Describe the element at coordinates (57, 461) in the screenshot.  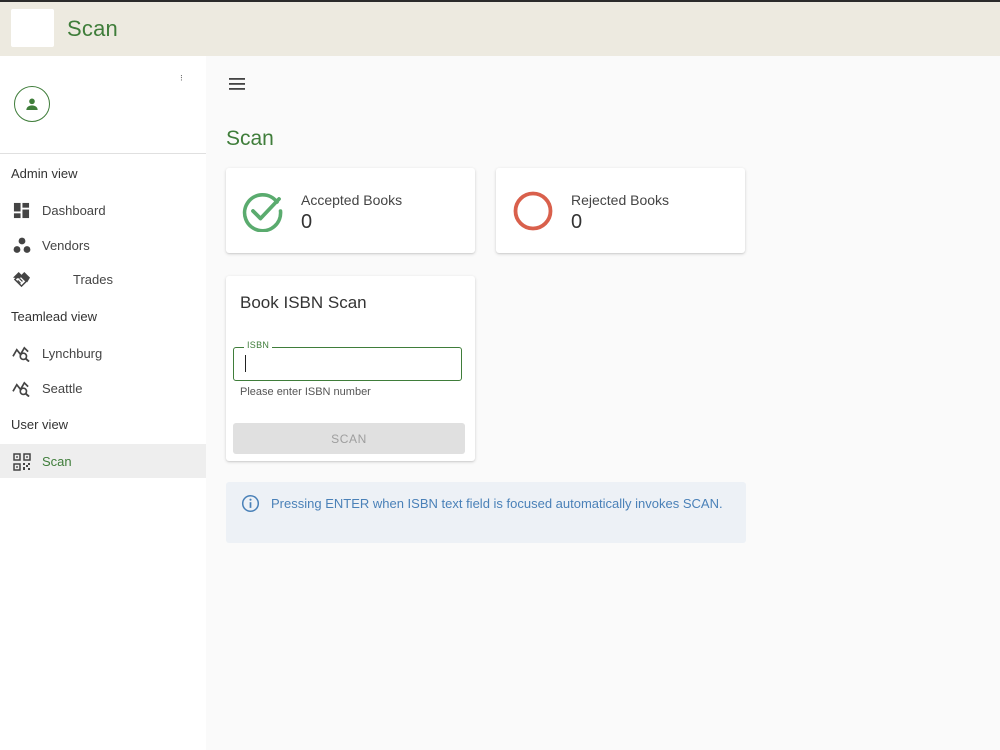
I see `sidebar-item-label: Scan` at that location.